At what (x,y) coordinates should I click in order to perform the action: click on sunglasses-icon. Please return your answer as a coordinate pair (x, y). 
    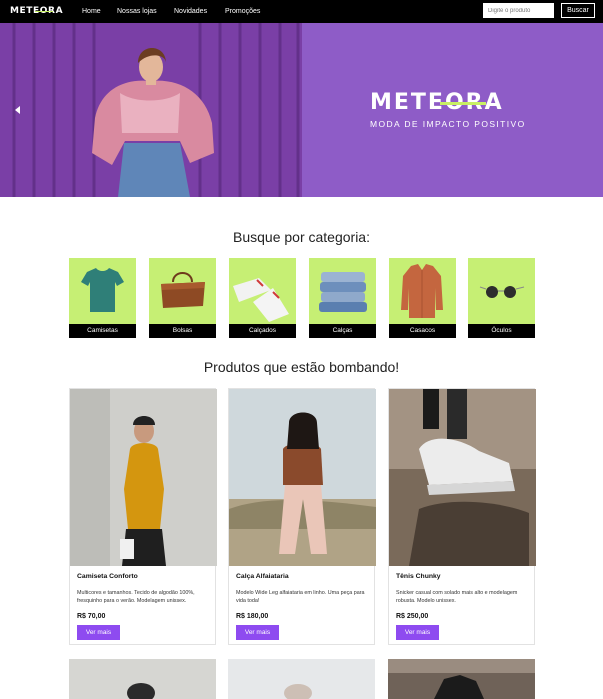
    Looking at the image, I should click on (502, 292).